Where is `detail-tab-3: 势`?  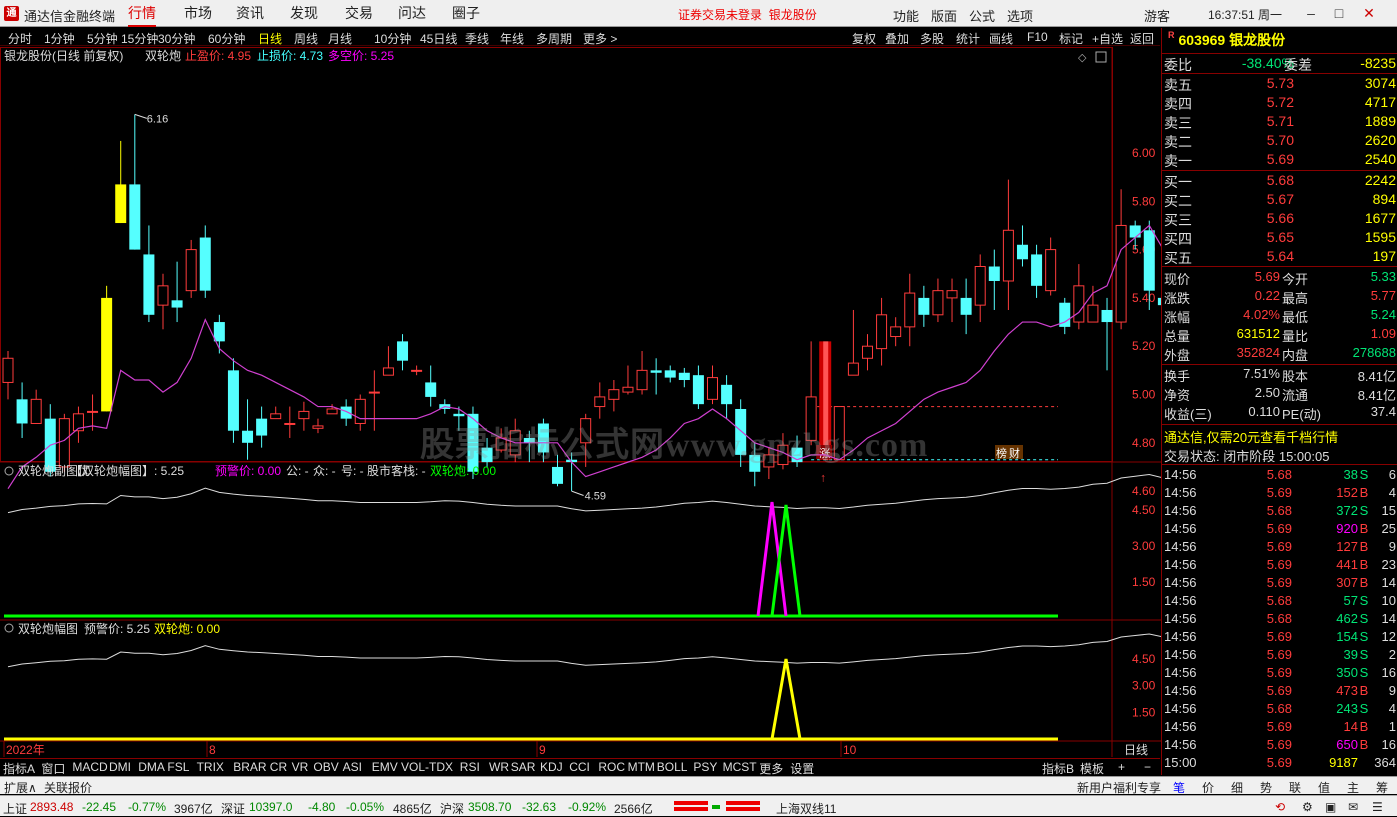 detail-tab-3: 势 is located at coordinates (1266, 787).